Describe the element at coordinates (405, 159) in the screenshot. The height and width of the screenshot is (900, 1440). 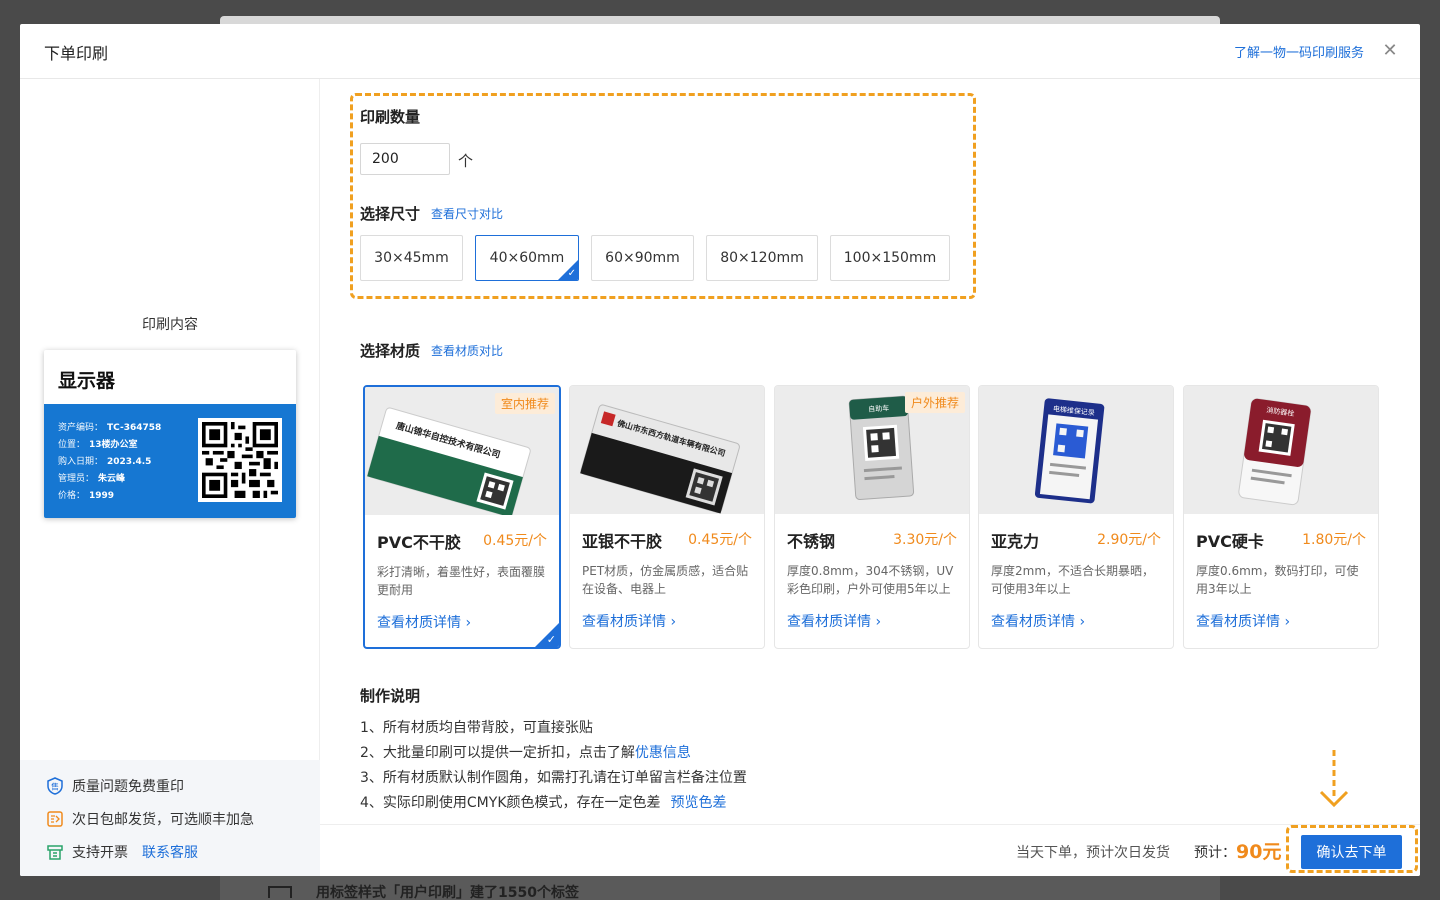
I see `quantity-input` at that location.